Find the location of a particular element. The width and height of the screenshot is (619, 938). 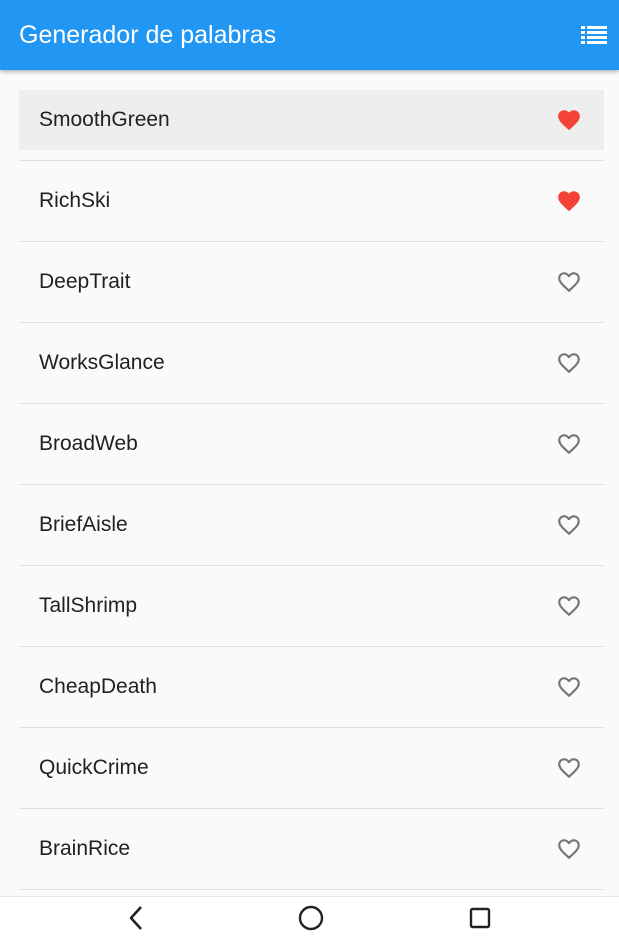

word-row: BrainRice is located at coordinates (311, 849).